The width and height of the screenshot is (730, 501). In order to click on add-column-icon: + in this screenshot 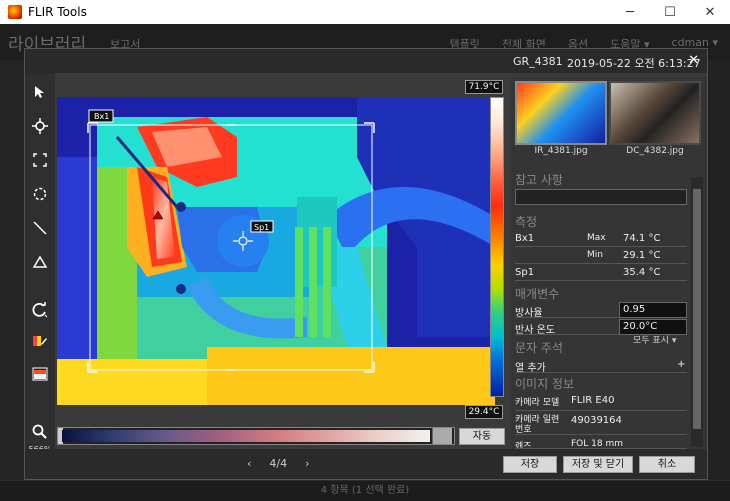, I will do `click(681, 364)`.